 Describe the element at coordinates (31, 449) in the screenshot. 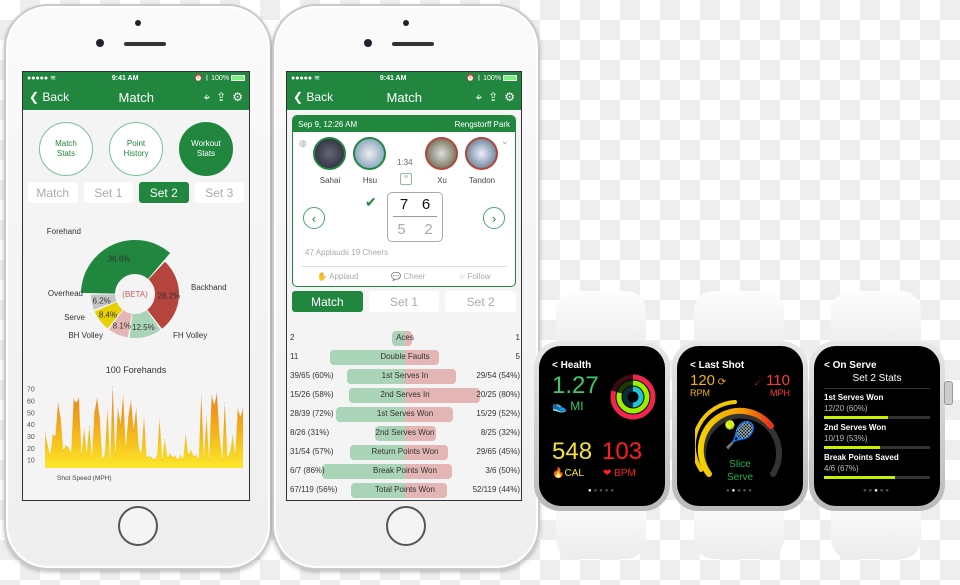

I see `y-tick-label: 20` at that location.